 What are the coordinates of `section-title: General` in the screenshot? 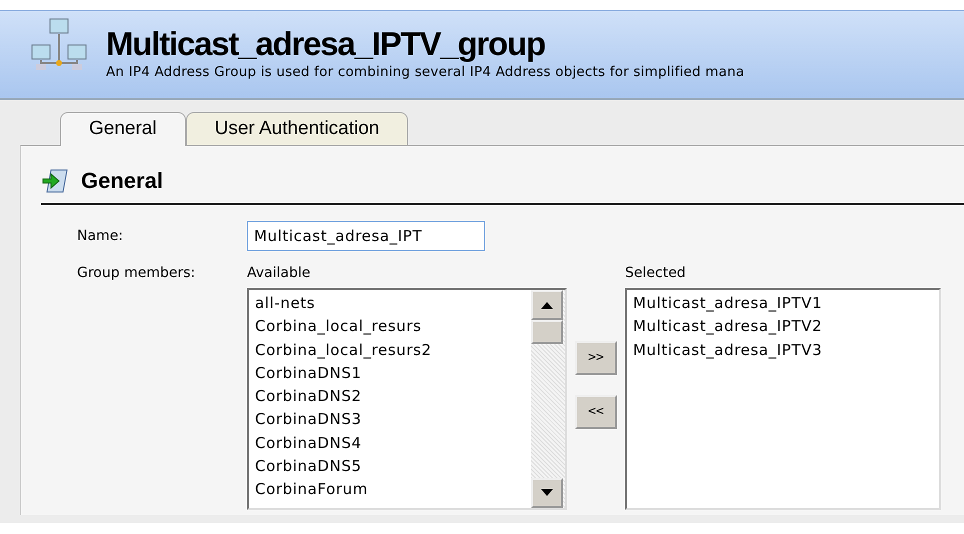 It's located at (122, 181).